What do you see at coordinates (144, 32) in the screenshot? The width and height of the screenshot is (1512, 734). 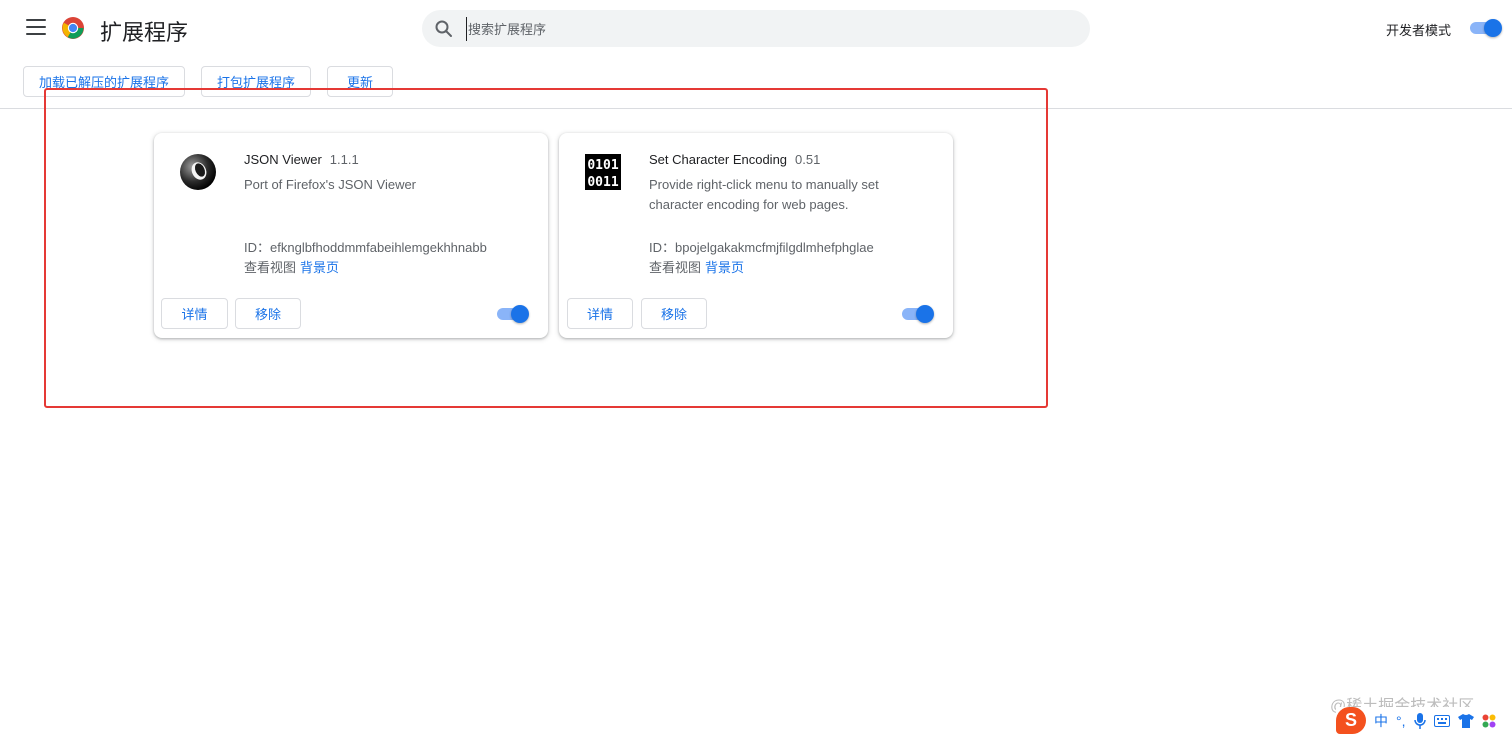 I see `page-title: 扩展程序` at bounding box center [144, 32].